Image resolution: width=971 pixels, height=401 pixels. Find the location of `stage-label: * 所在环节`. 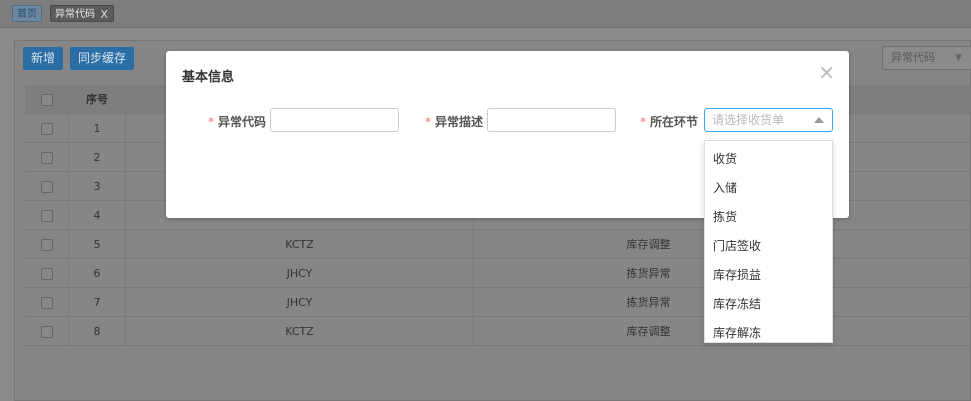

stage-label: * 所在环节 is located at coordinates (669, 121).